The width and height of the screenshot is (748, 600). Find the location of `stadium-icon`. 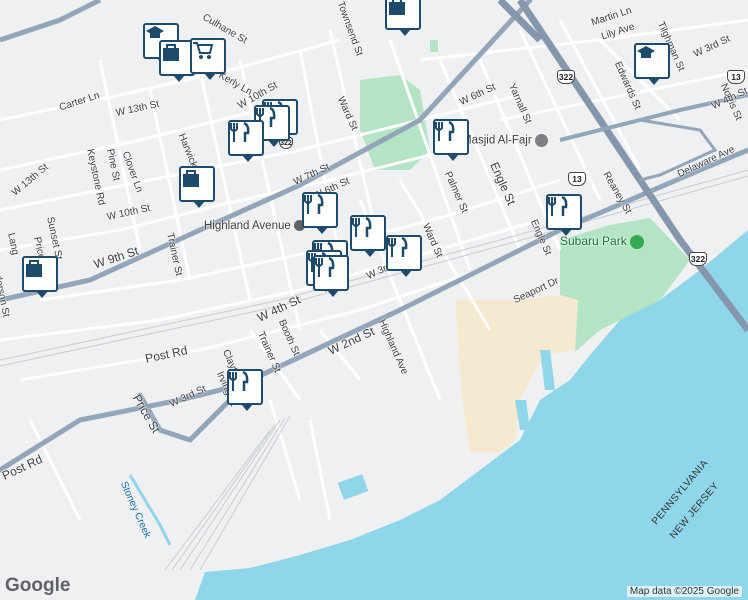

stadium-icon is located at coordinates (637, 241).